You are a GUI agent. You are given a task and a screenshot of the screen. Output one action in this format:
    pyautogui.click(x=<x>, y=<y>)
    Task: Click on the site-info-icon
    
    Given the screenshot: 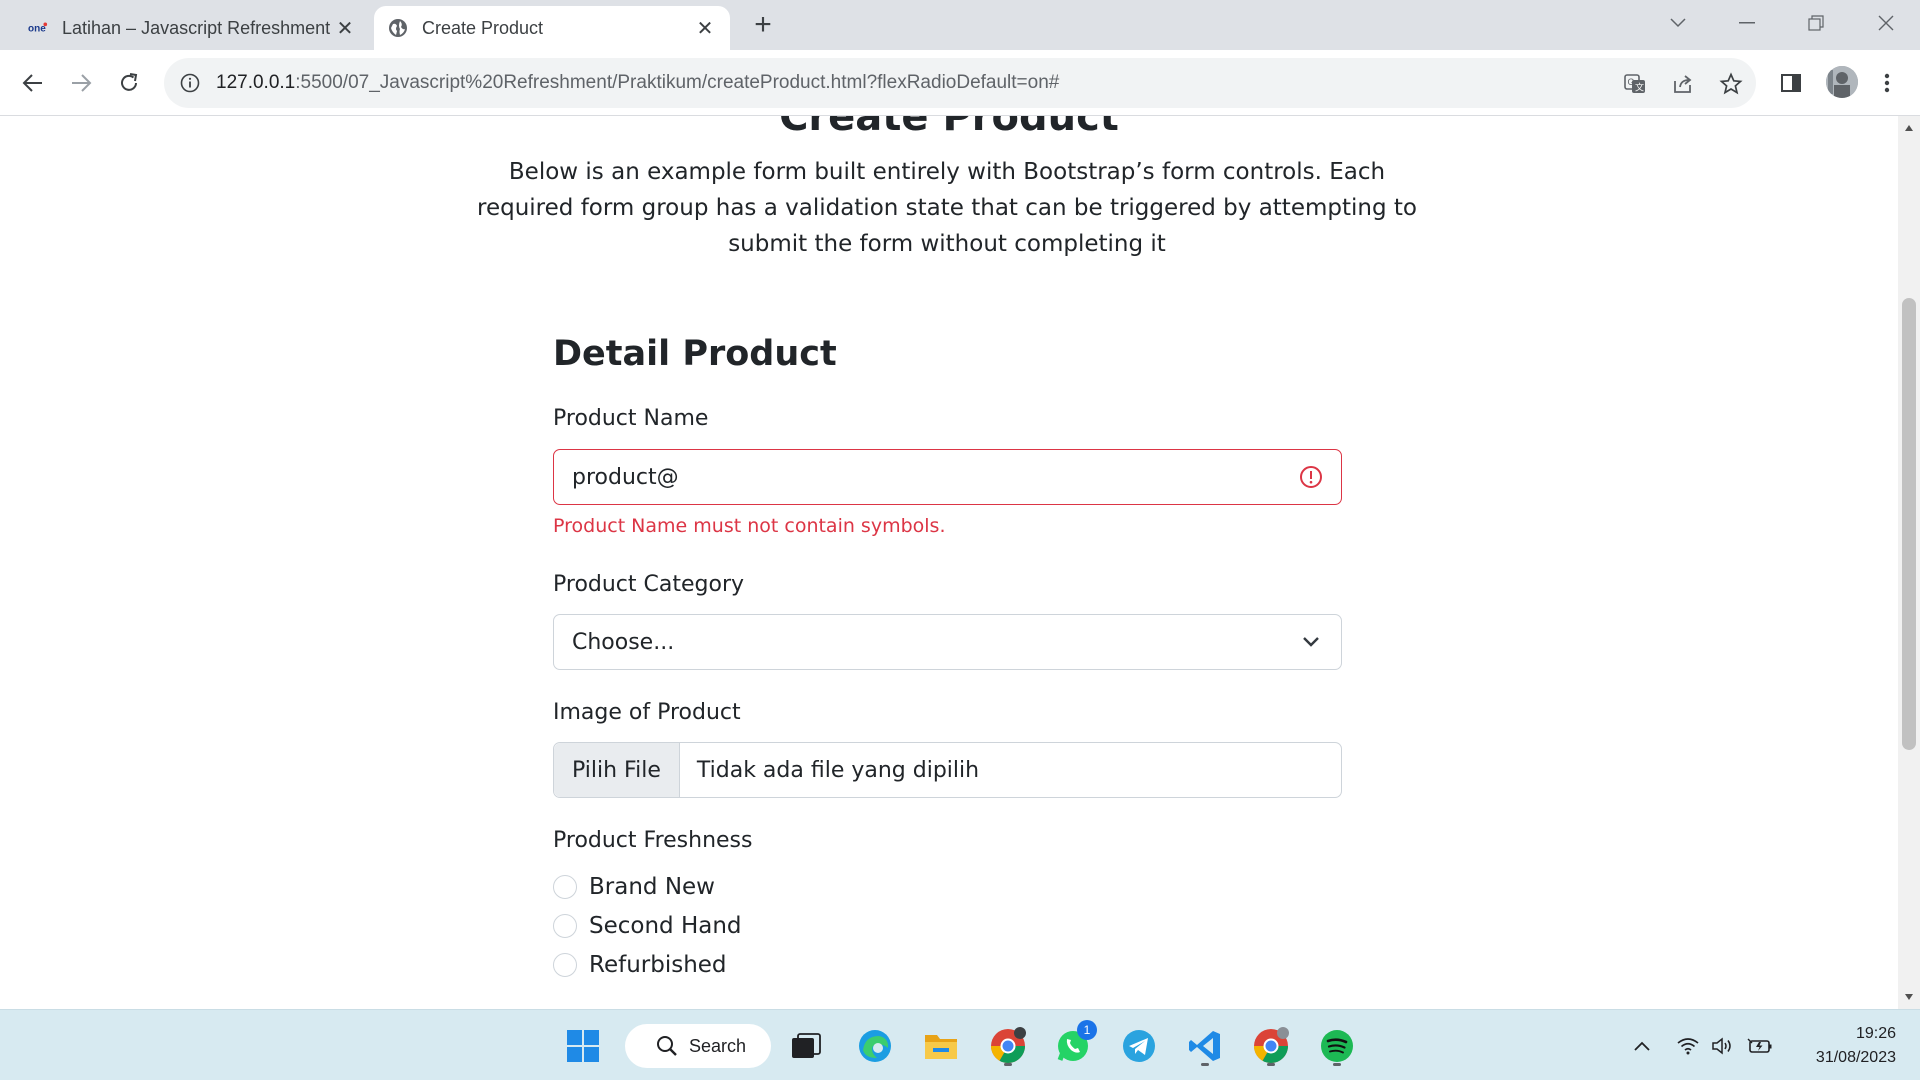 What is the action you would take?
    pyautogui.click(x=190, y=83)
    